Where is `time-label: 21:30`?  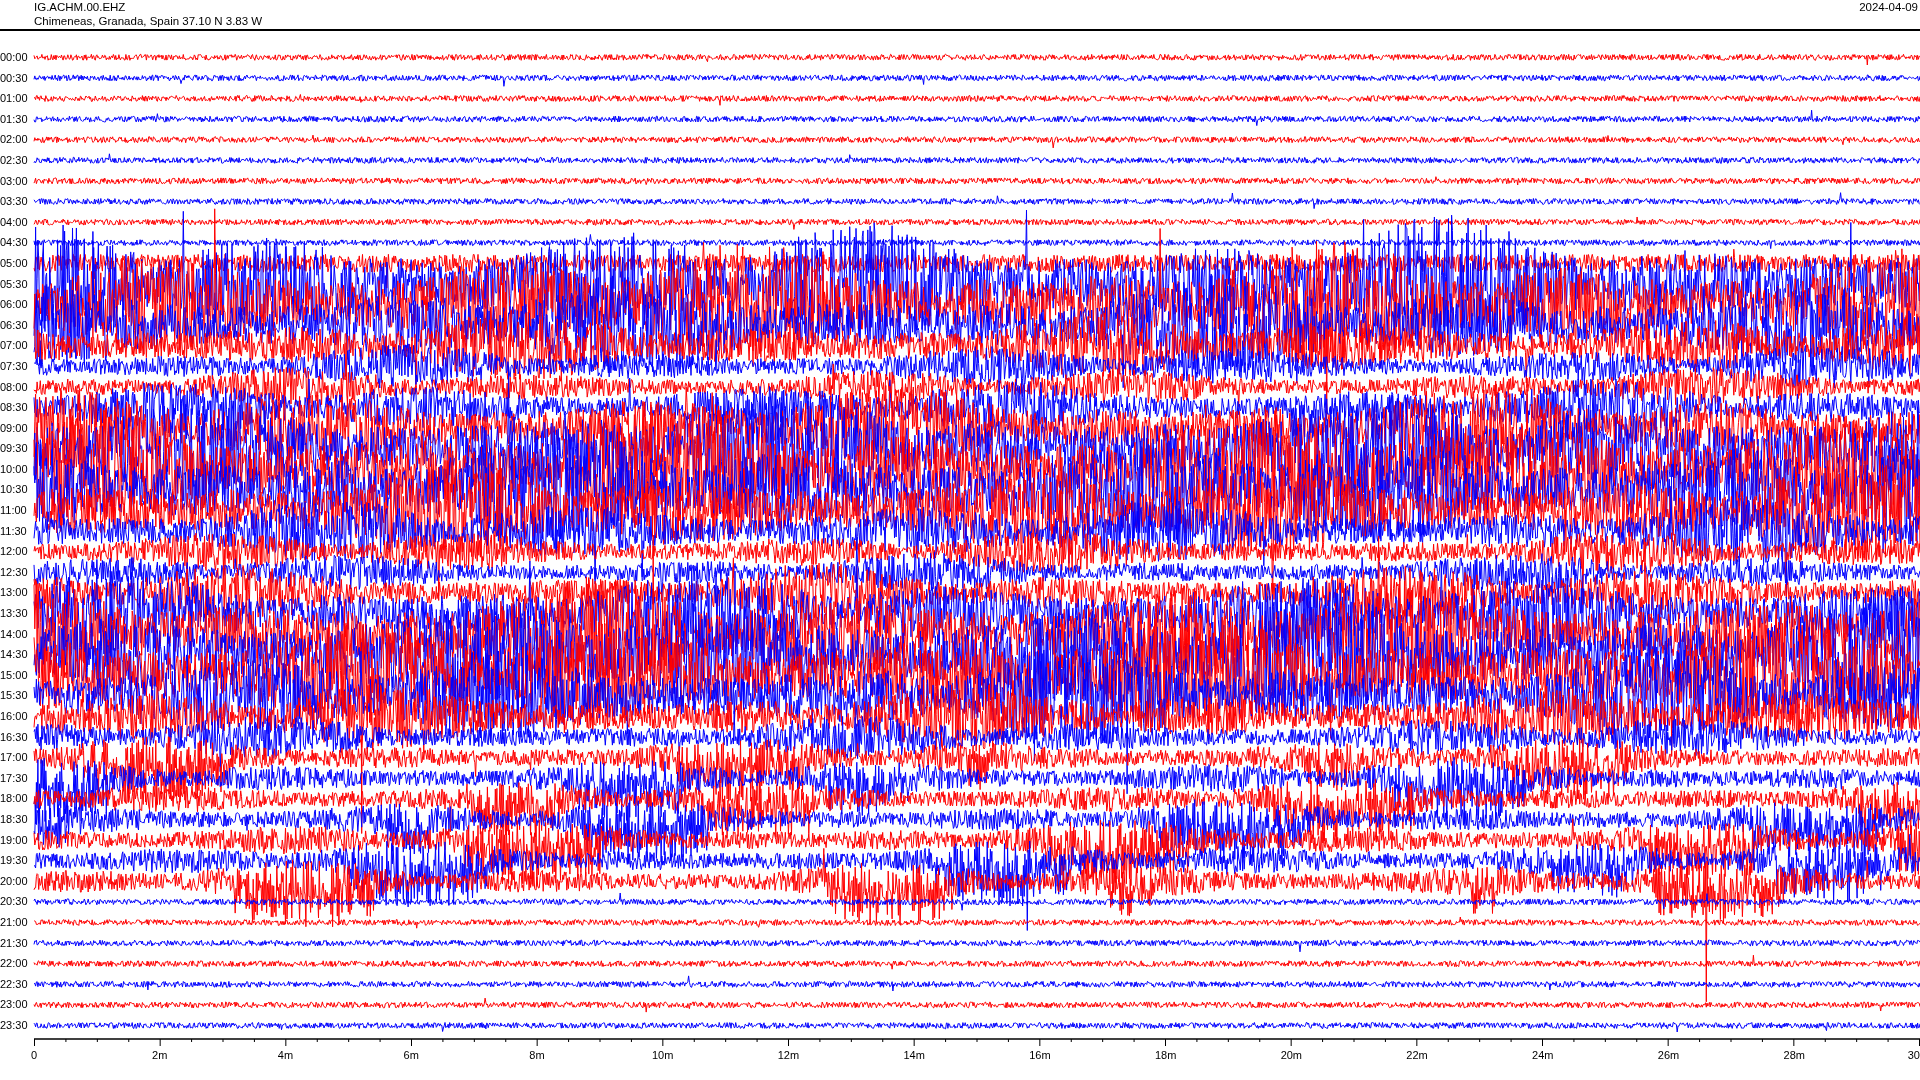 time-label: 21:30 is located at coordinates (14, 943).